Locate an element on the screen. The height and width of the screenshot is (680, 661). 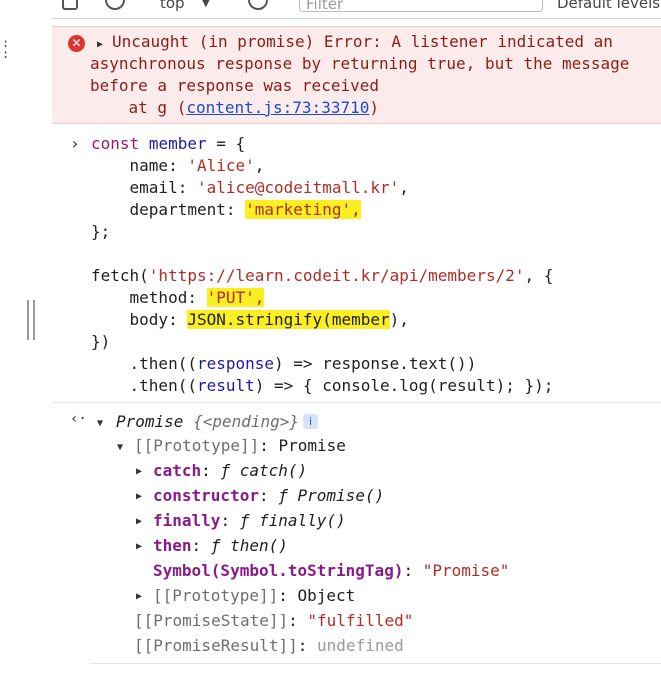
variable: member is located at coordinates (177, 143).